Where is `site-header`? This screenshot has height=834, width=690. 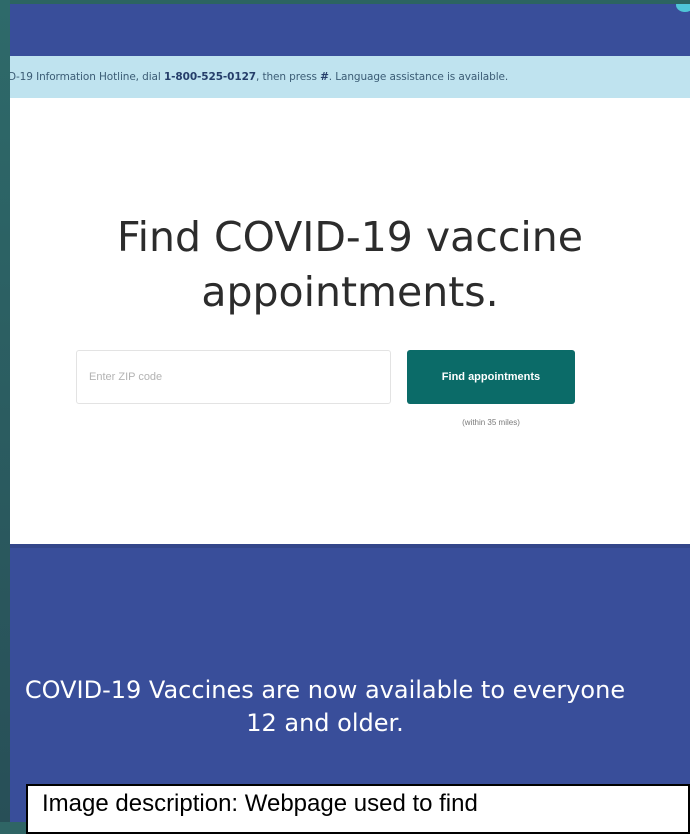
site-header is located at coordinates (350, 30).